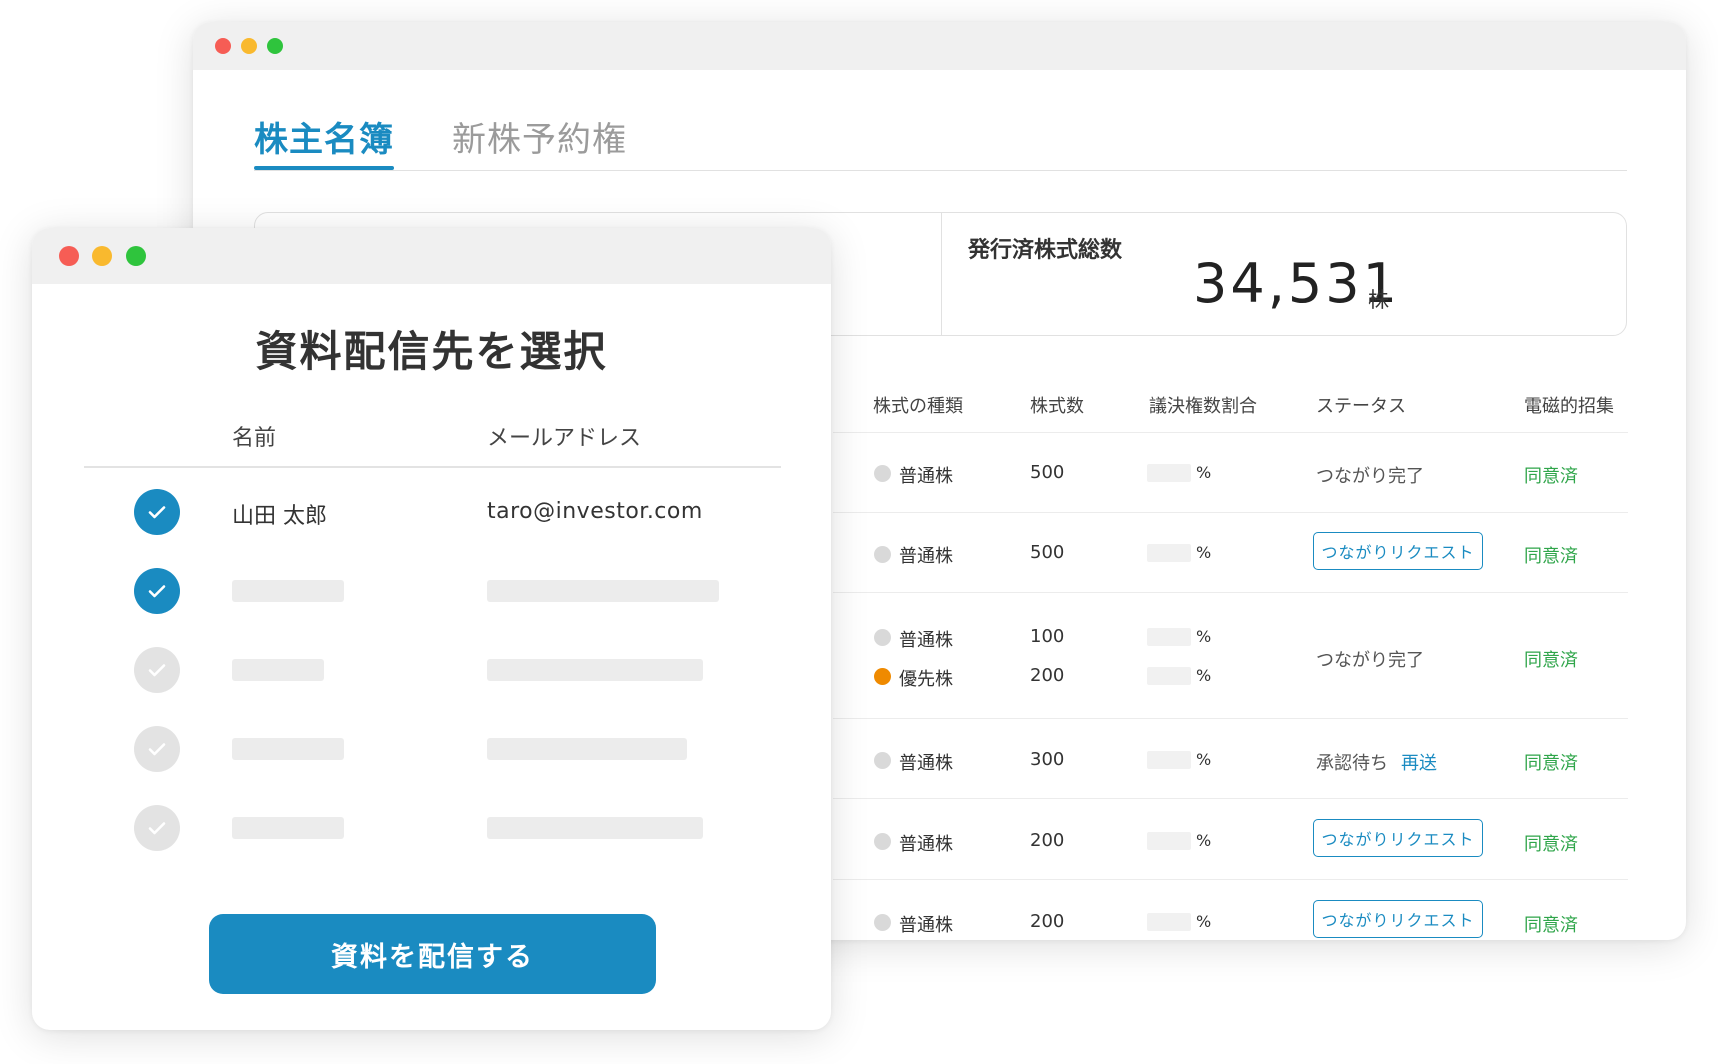 Image resolution: width=1718 pixels, height=1064 pixels. Describe the element at coordinates (595, 511) in the screenshot. I see `recipient-email: taro@investor.com` at that location.